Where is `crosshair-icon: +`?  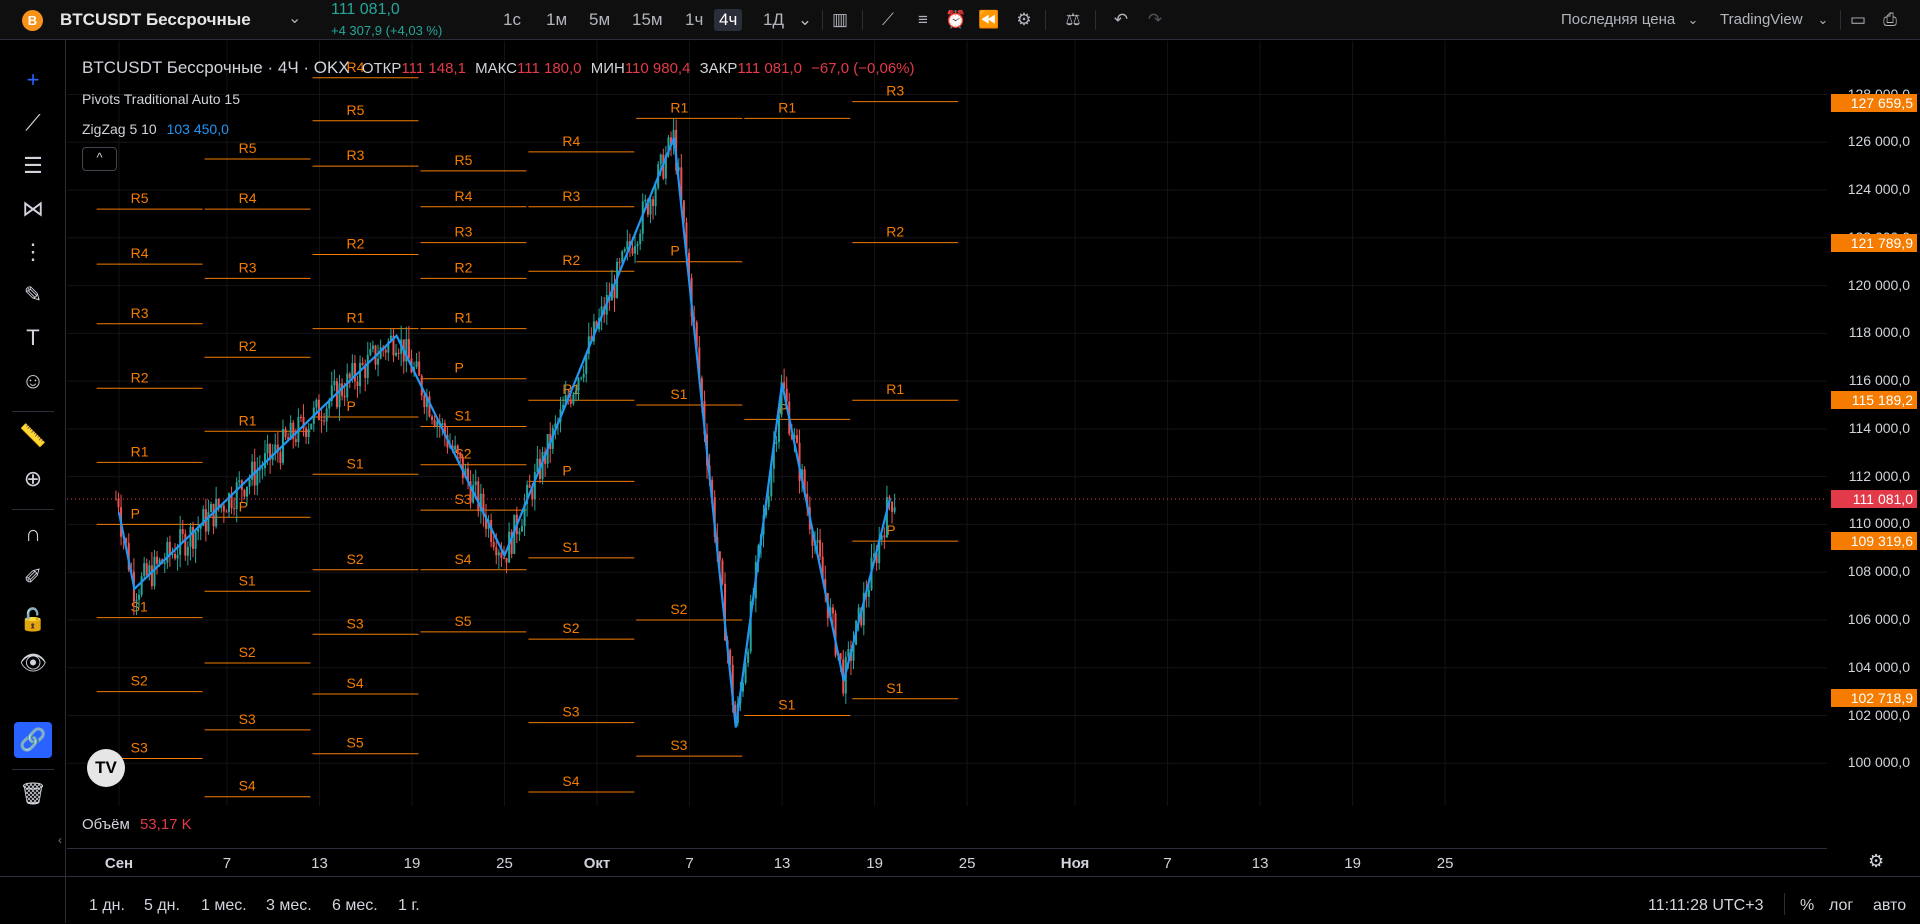 crosshair-icon: + is located at coordinates (33, 80).